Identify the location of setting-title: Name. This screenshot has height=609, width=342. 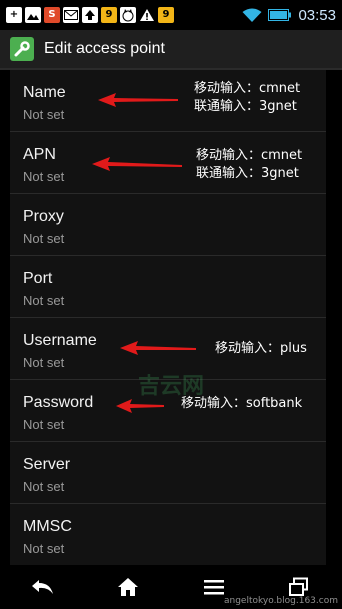
(44, 92).